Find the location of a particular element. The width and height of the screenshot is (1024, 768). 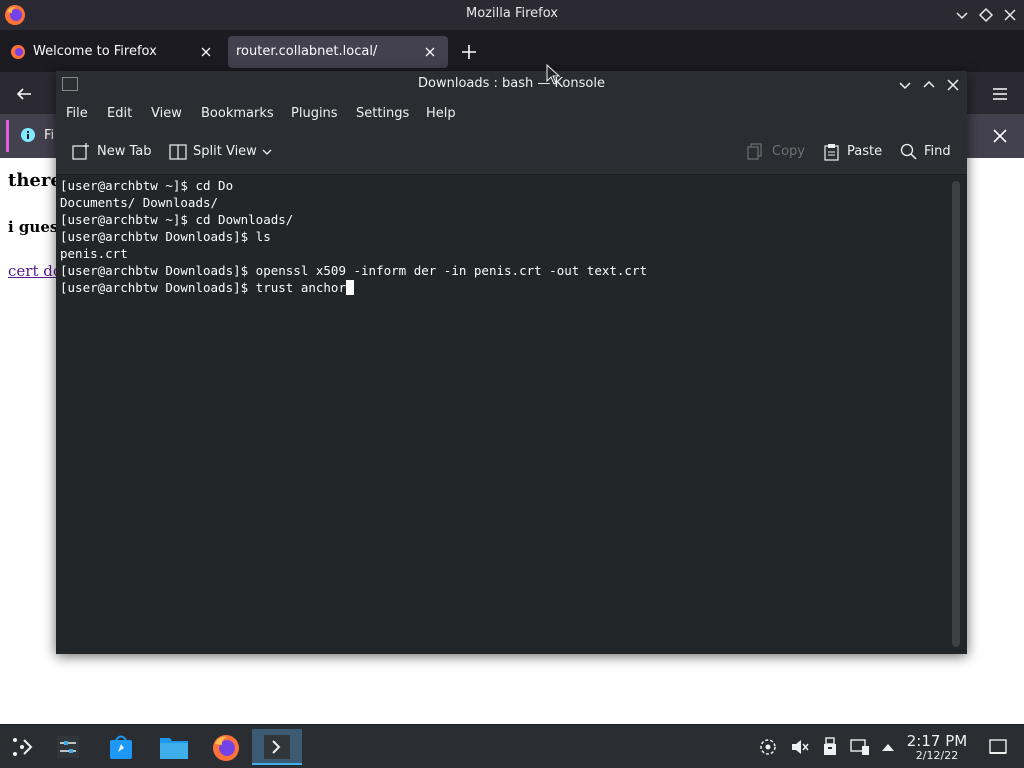

terminal-line: [user@archbtw ~]$ cd Do is located at coordinates (147, 185).